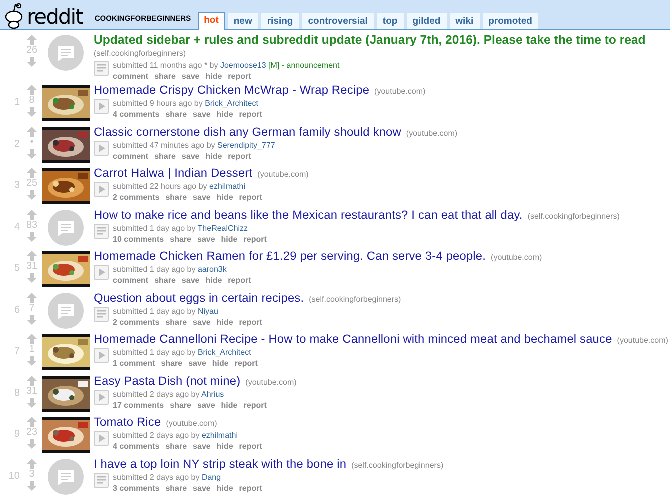  Describe the element at coordinates (131, 156) in the screenshot. I see `post-action-link: comment` at that location.